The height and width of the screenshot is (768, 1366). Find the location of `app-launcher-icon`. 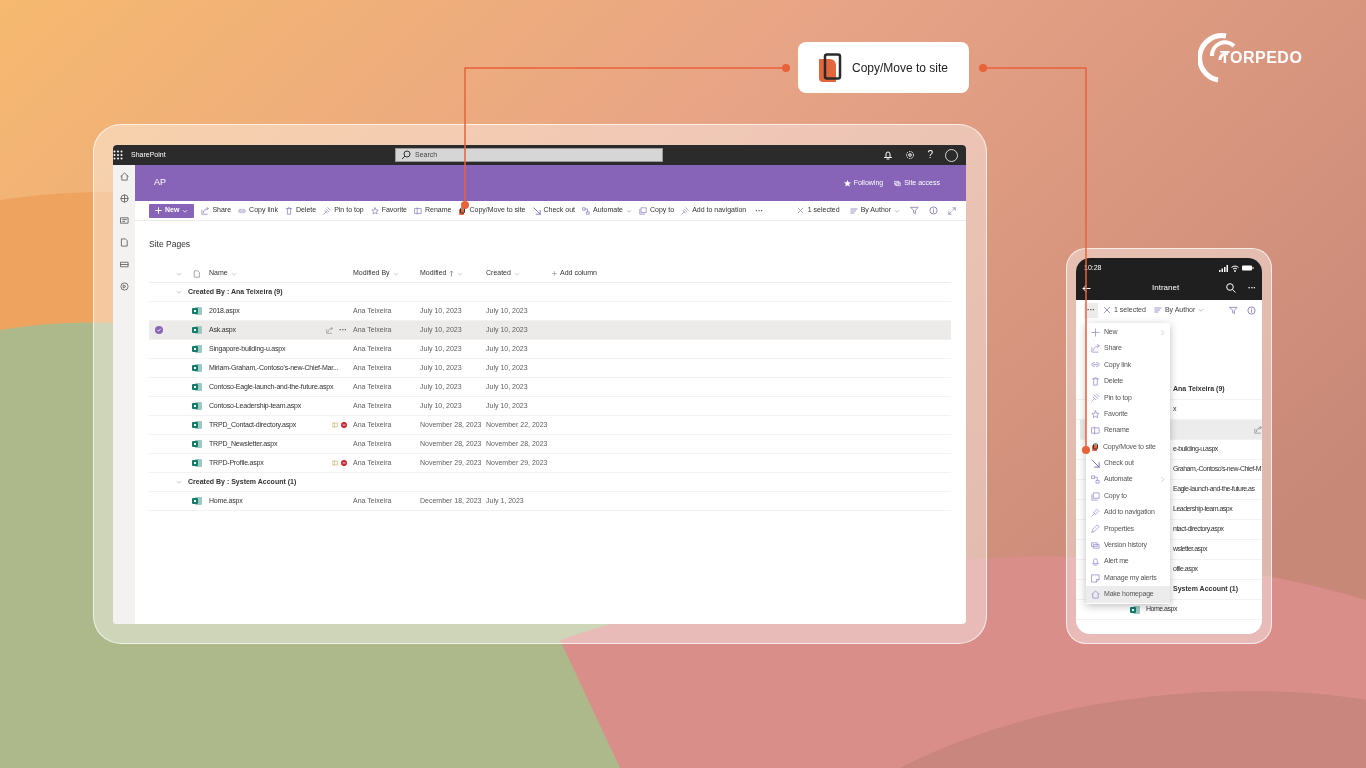

app-launcher-icon is located at coordinates (118, 155).